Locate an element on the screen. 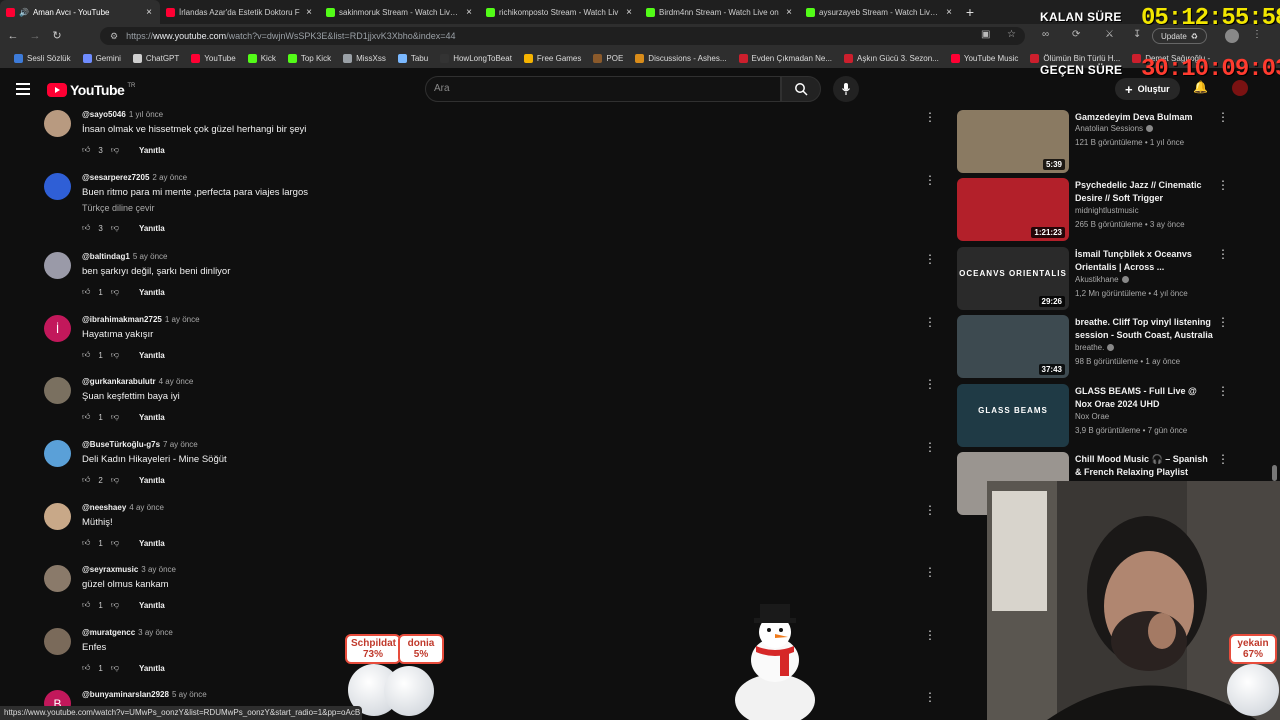 The height and width of the screenshot is (720, 1280). site-info-icon: ⚙ is located at coordinates (114, 36).